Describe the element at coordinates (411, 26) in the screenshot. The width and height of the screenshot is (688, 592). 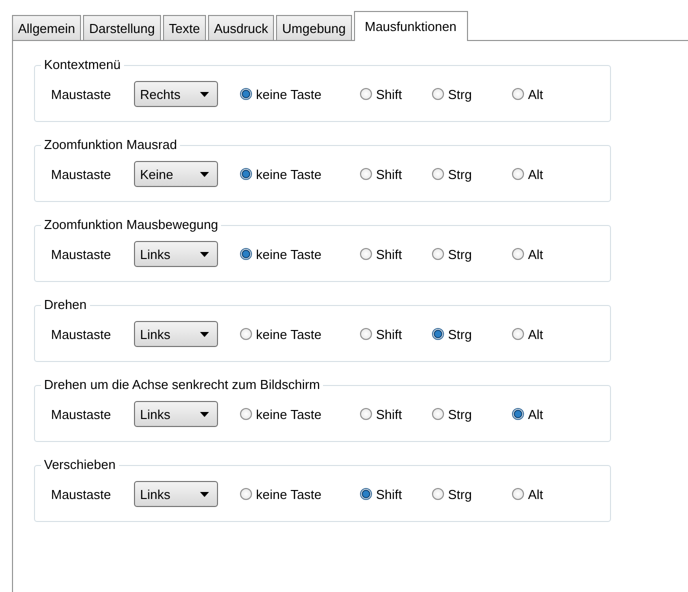
I see `tab: Mausfunktionen` at that location.